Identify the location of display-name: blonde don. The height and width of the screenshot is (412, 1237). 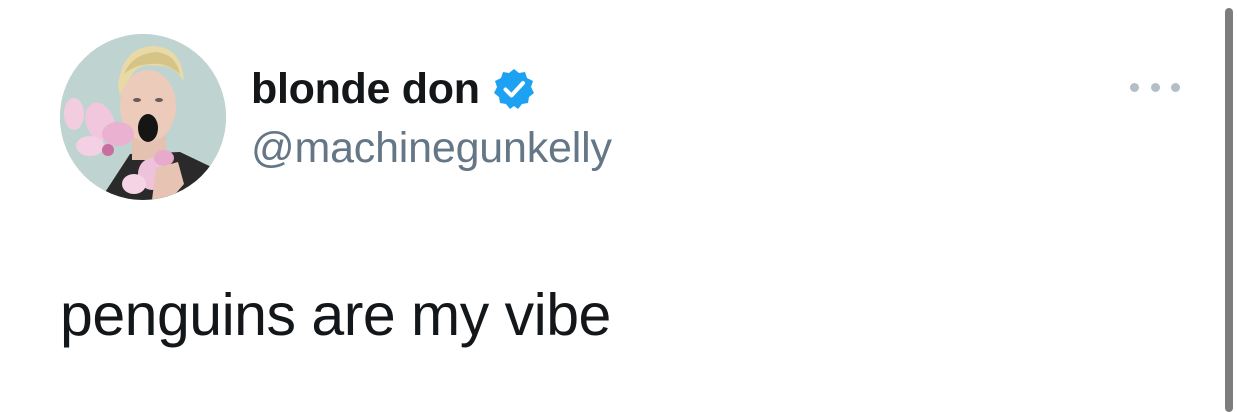
(365, 89).